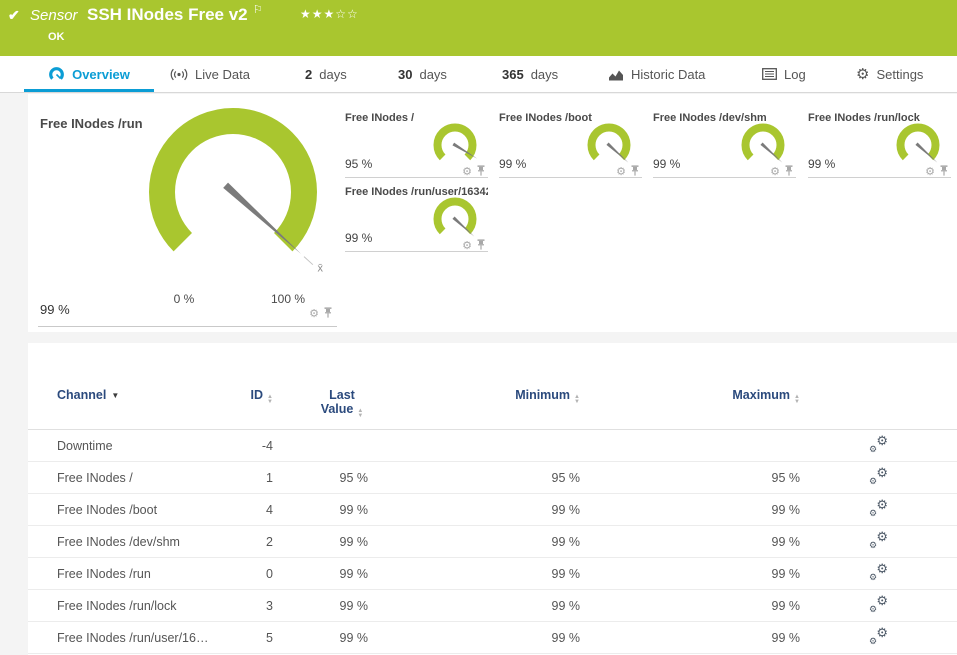 The height and width of the screenshot is (655, 957). Describe the element at coordinates (474, 386) in the screenshot. I see `column-header-minimum: Minimum ▲ ▼` at that location.